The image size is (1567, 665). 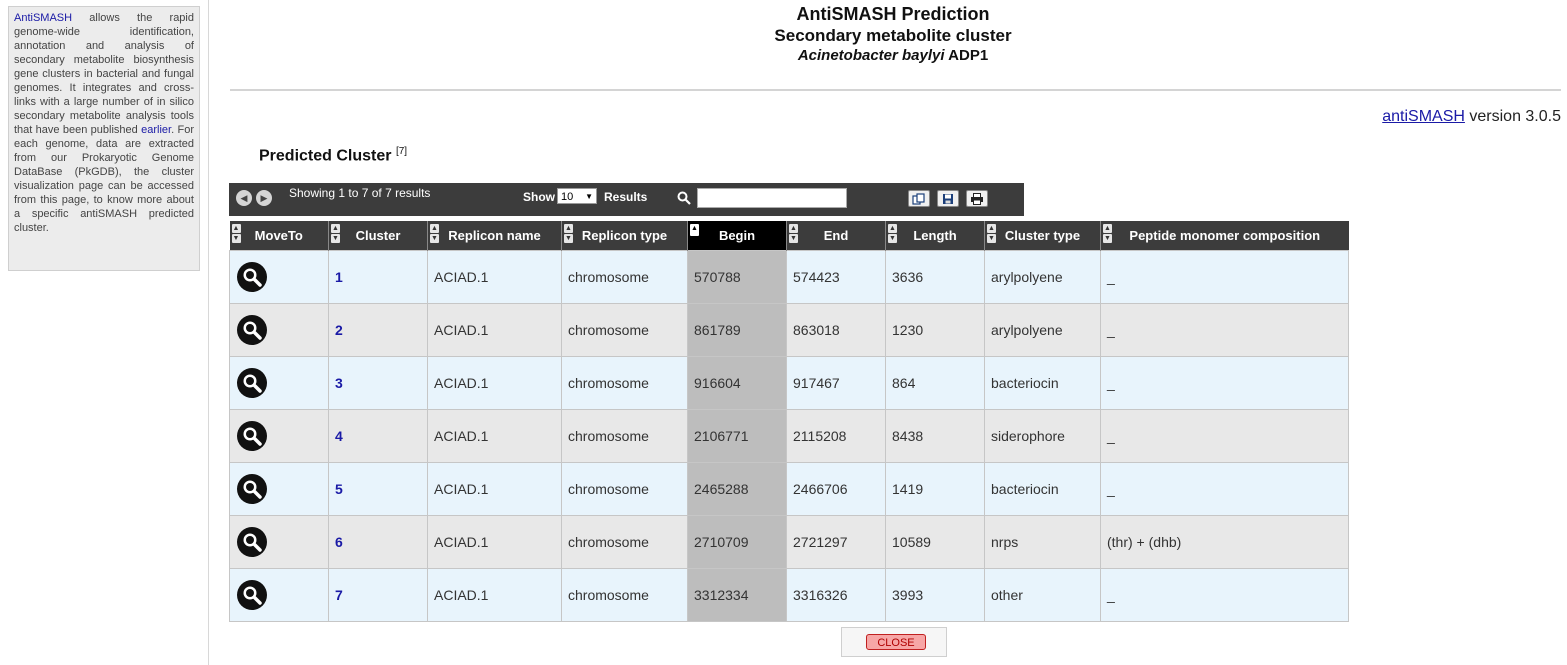 What do you see at coordinates (156, 130) in the screenshot?
I see `earlier-link: earlier` at bounding box center [156, 130].